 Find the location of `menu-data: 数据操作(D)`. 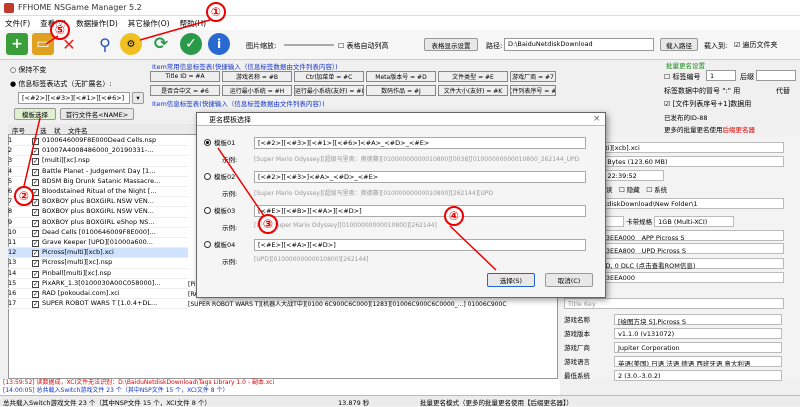

menu-data: 数据操作(D) is located at coordinates (97, 23).